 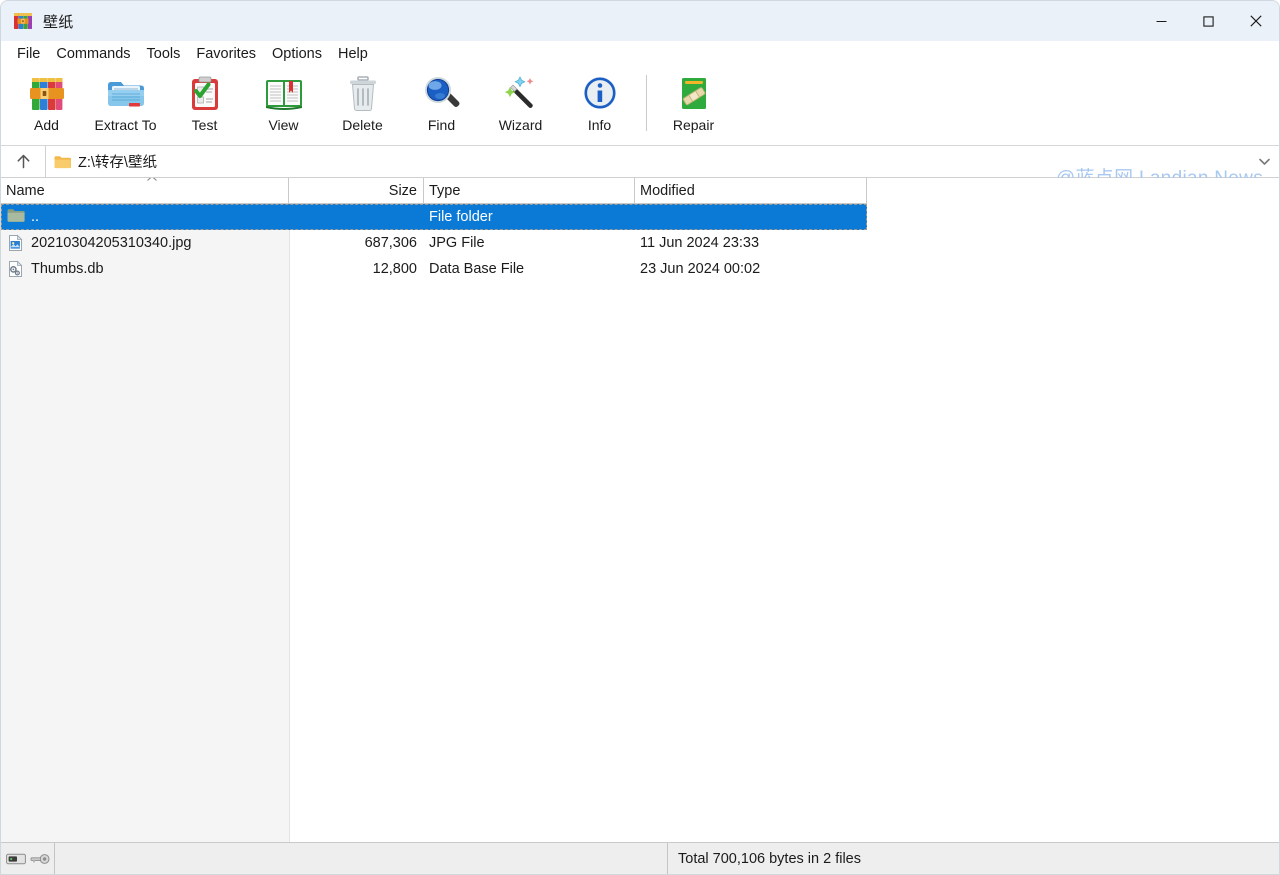 What do you see at coordinates (390, 243) in the screenshot?
I see `cell-size: 687,306` at bounding box center [390, 243].